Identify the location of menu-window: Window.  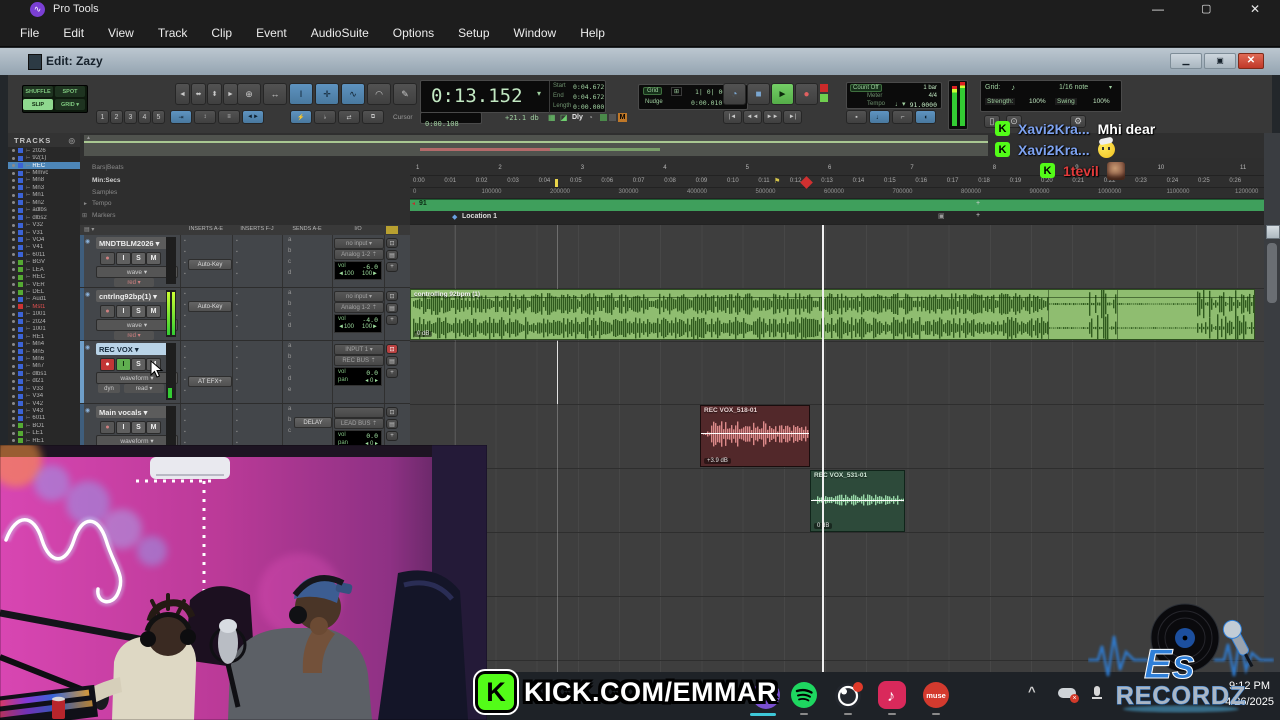
(535, 33).